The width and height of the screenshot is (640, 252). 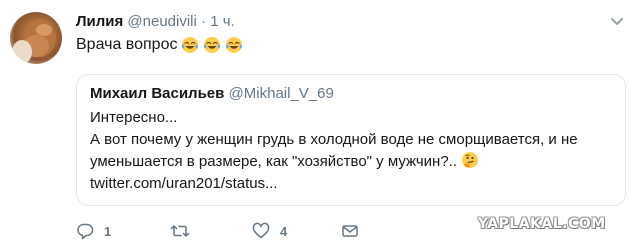 What do you see at coordinates (127, 44) in the screenshot?
I see `tweet-body: Врача вопрос` at bounding box center [127, 44].